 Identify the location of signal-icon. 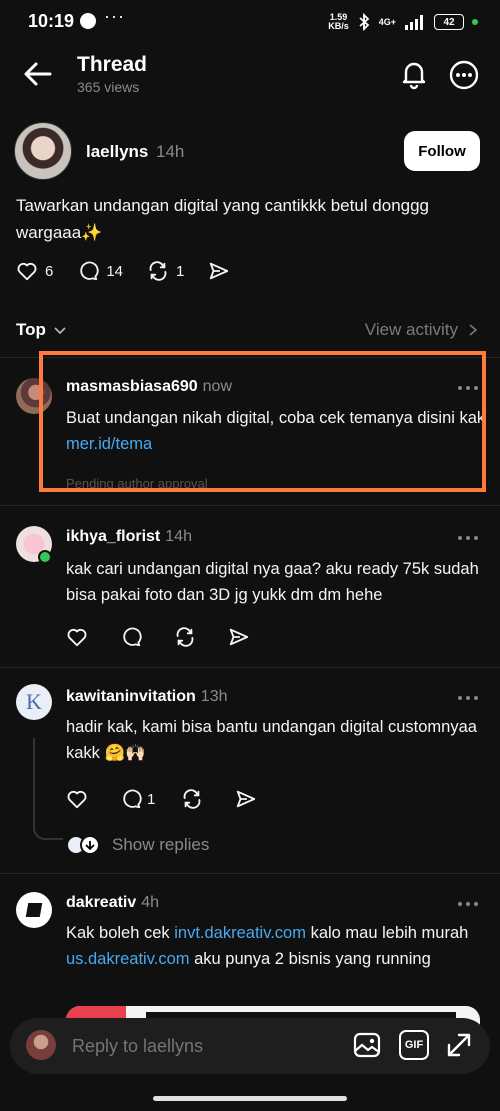
(414, 22).